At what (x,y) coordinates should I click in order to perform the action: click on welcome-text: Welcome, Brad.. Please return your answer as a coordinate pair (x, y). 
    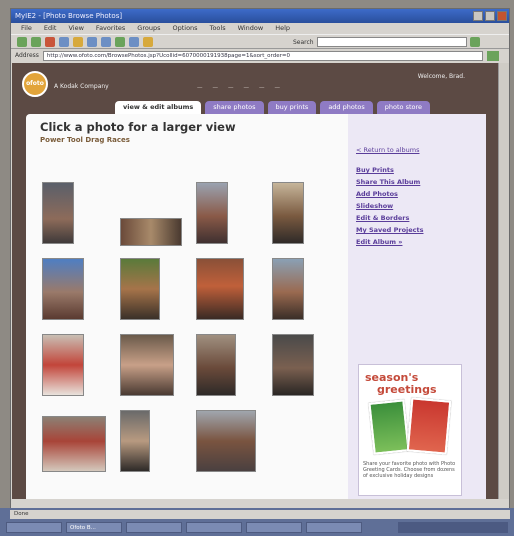
    Looking at the image, I should click on (441, 76).